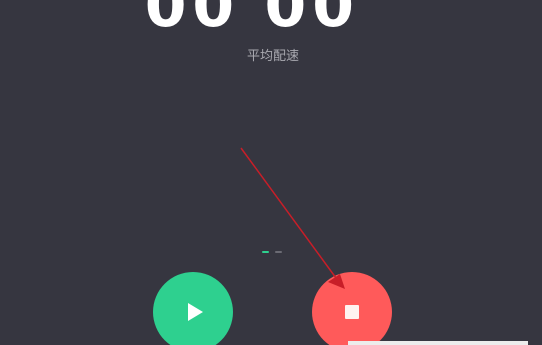 The image size is (542, 345). I want to click on arrow-annotation, so click(292, 218).